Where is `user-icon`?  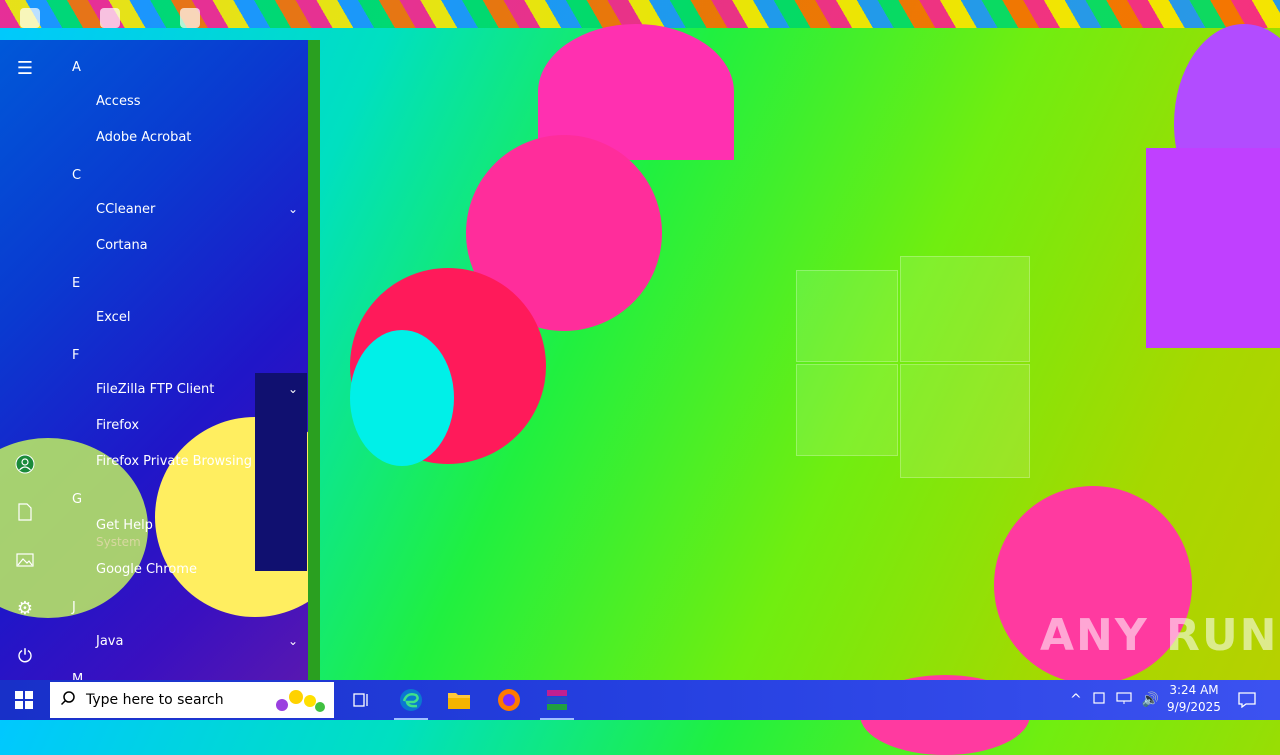 user-icon is located at coordinates (25, 464).